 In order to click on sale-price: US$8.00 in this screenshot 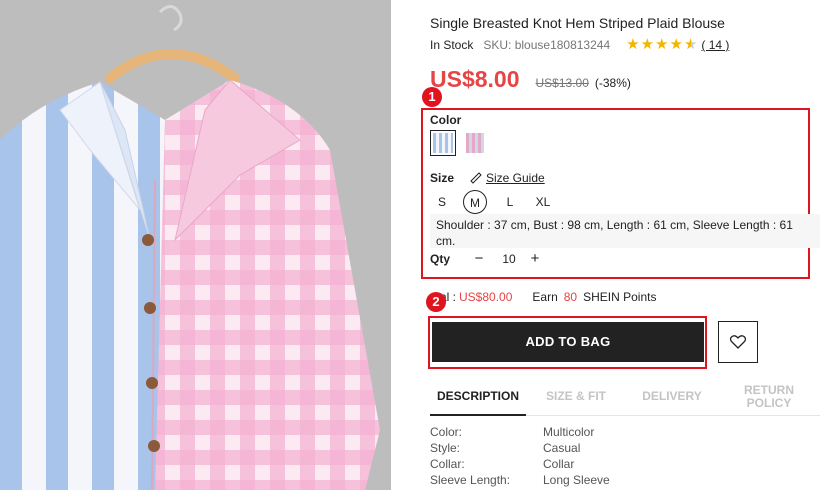, I will do `click(475, 79)`.